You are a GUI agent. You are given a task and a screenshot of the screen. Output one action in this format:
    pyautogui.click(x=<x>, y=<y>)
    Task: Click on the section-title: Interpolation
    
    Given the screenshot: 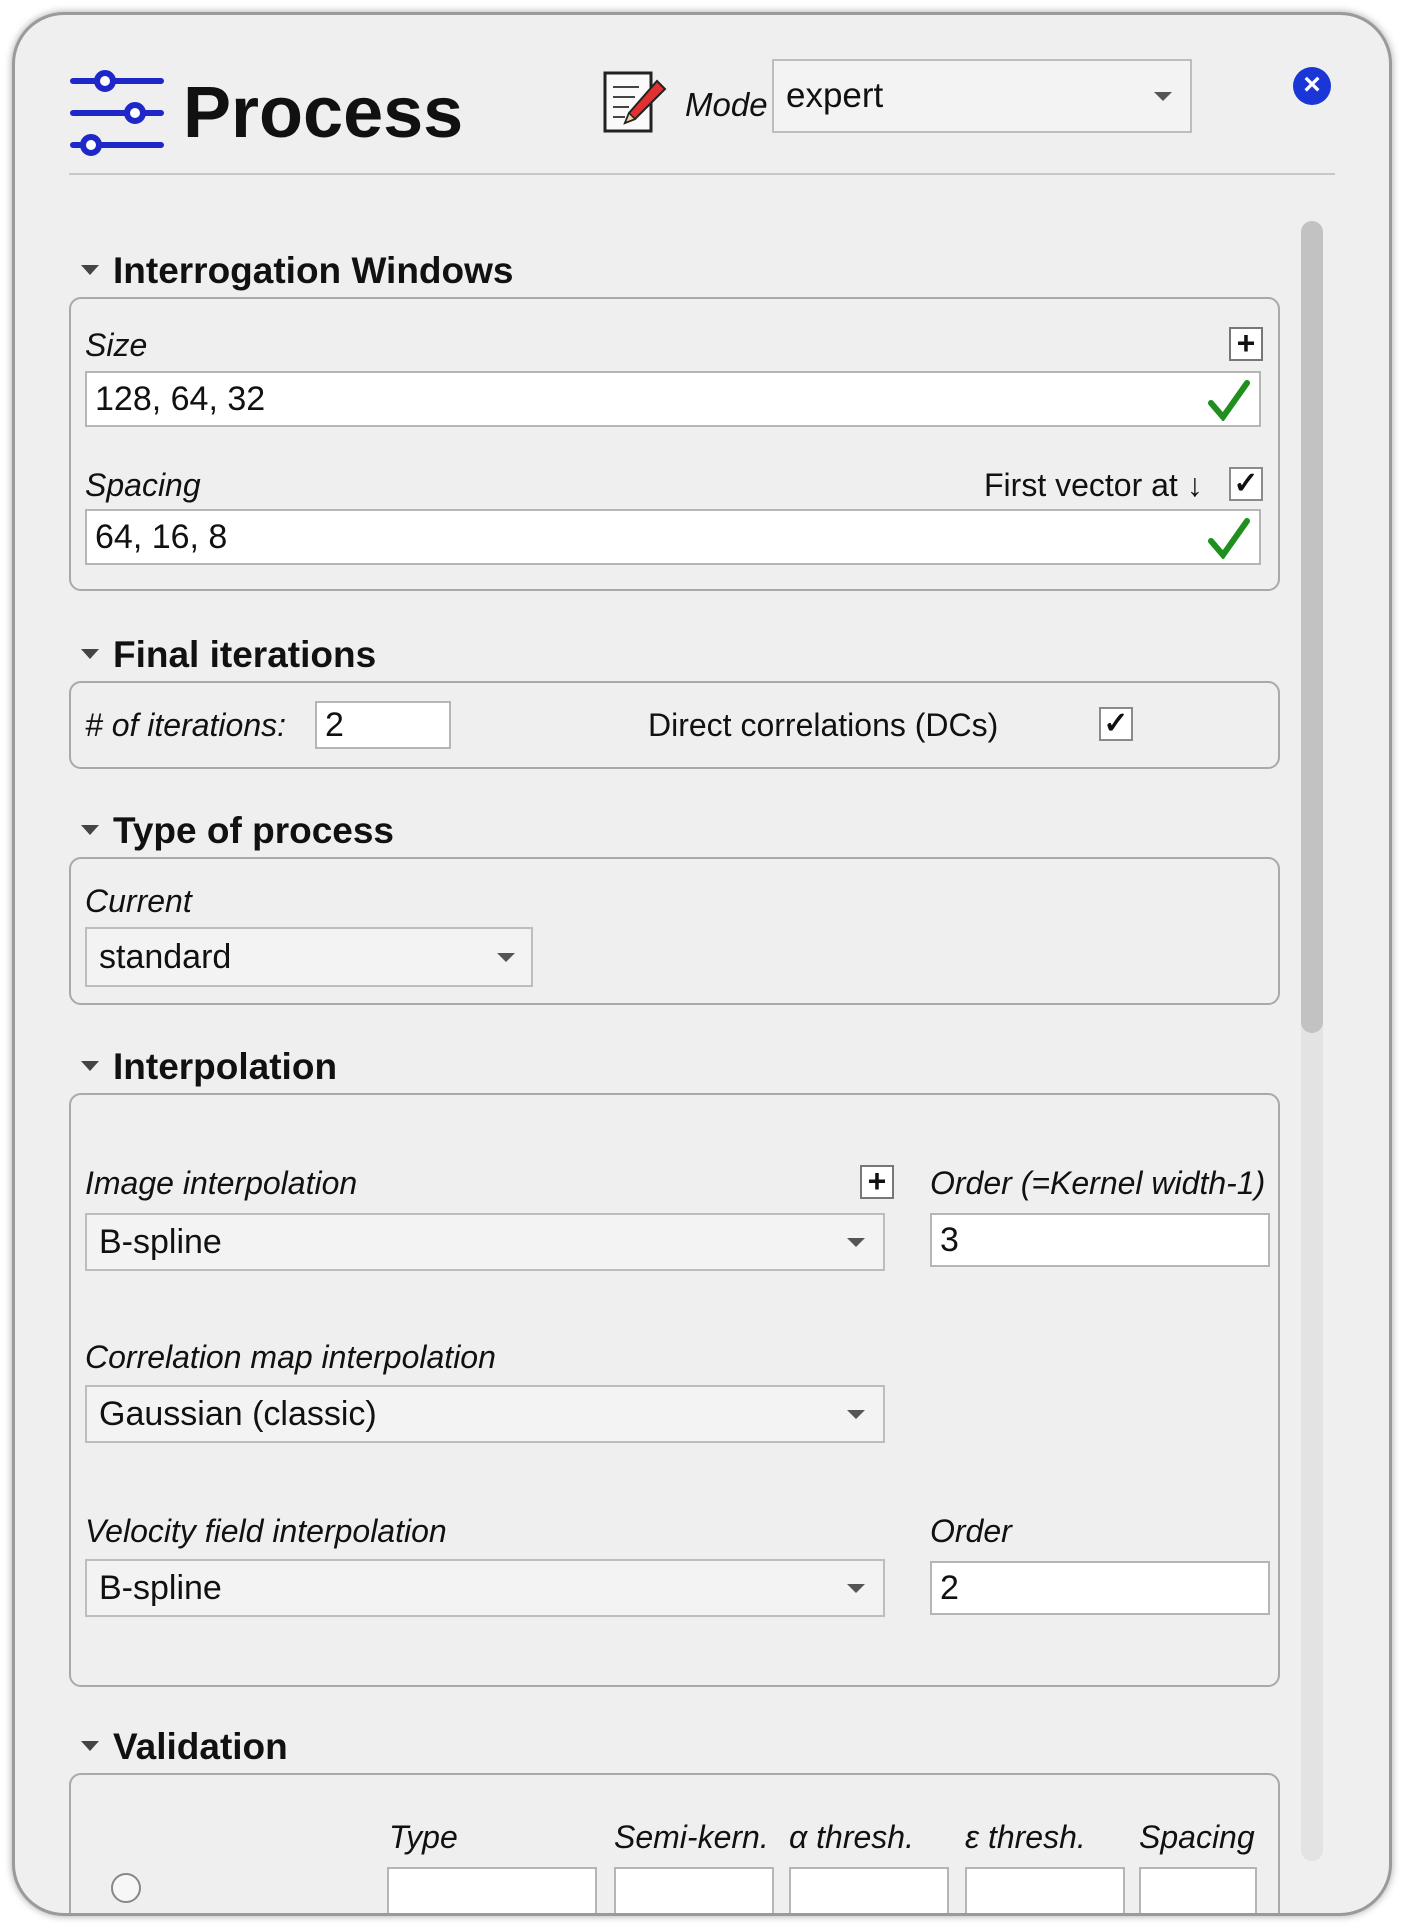 What is the action you would take?
    pyautogui.click(x=225, y=1066)
    